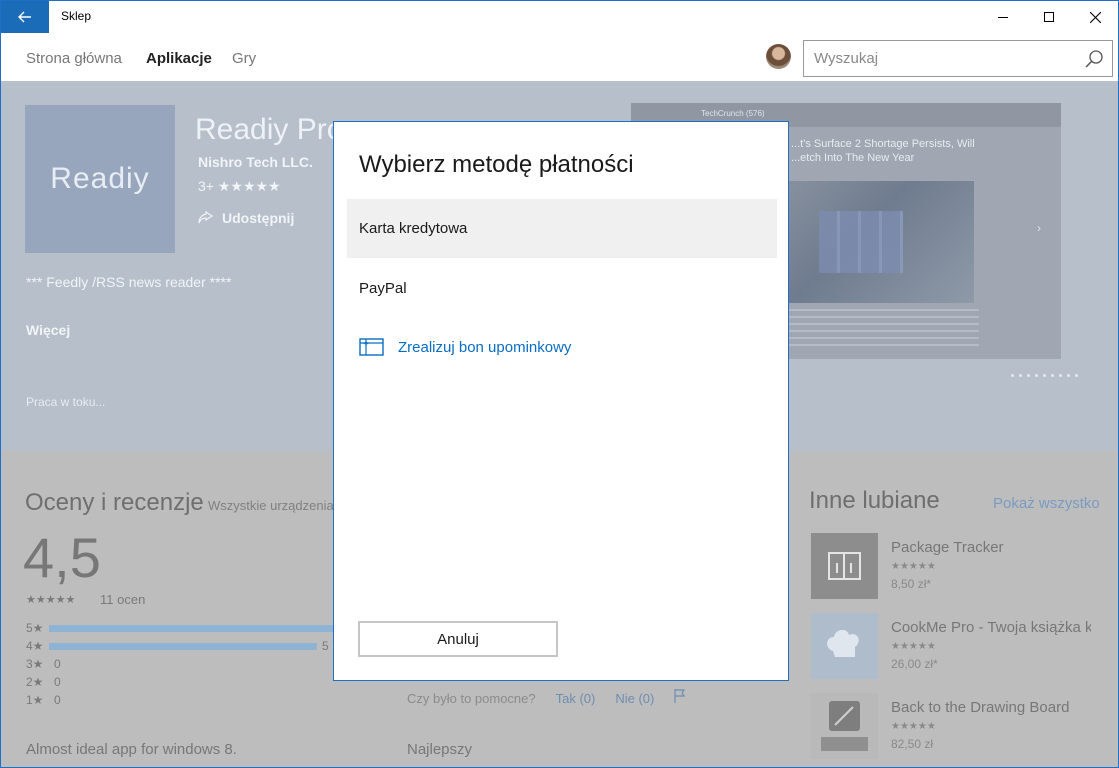  Describe the element at coordinates (947, 547) in the screenshot. I see `related-app-name: Package Tracker` at that location.